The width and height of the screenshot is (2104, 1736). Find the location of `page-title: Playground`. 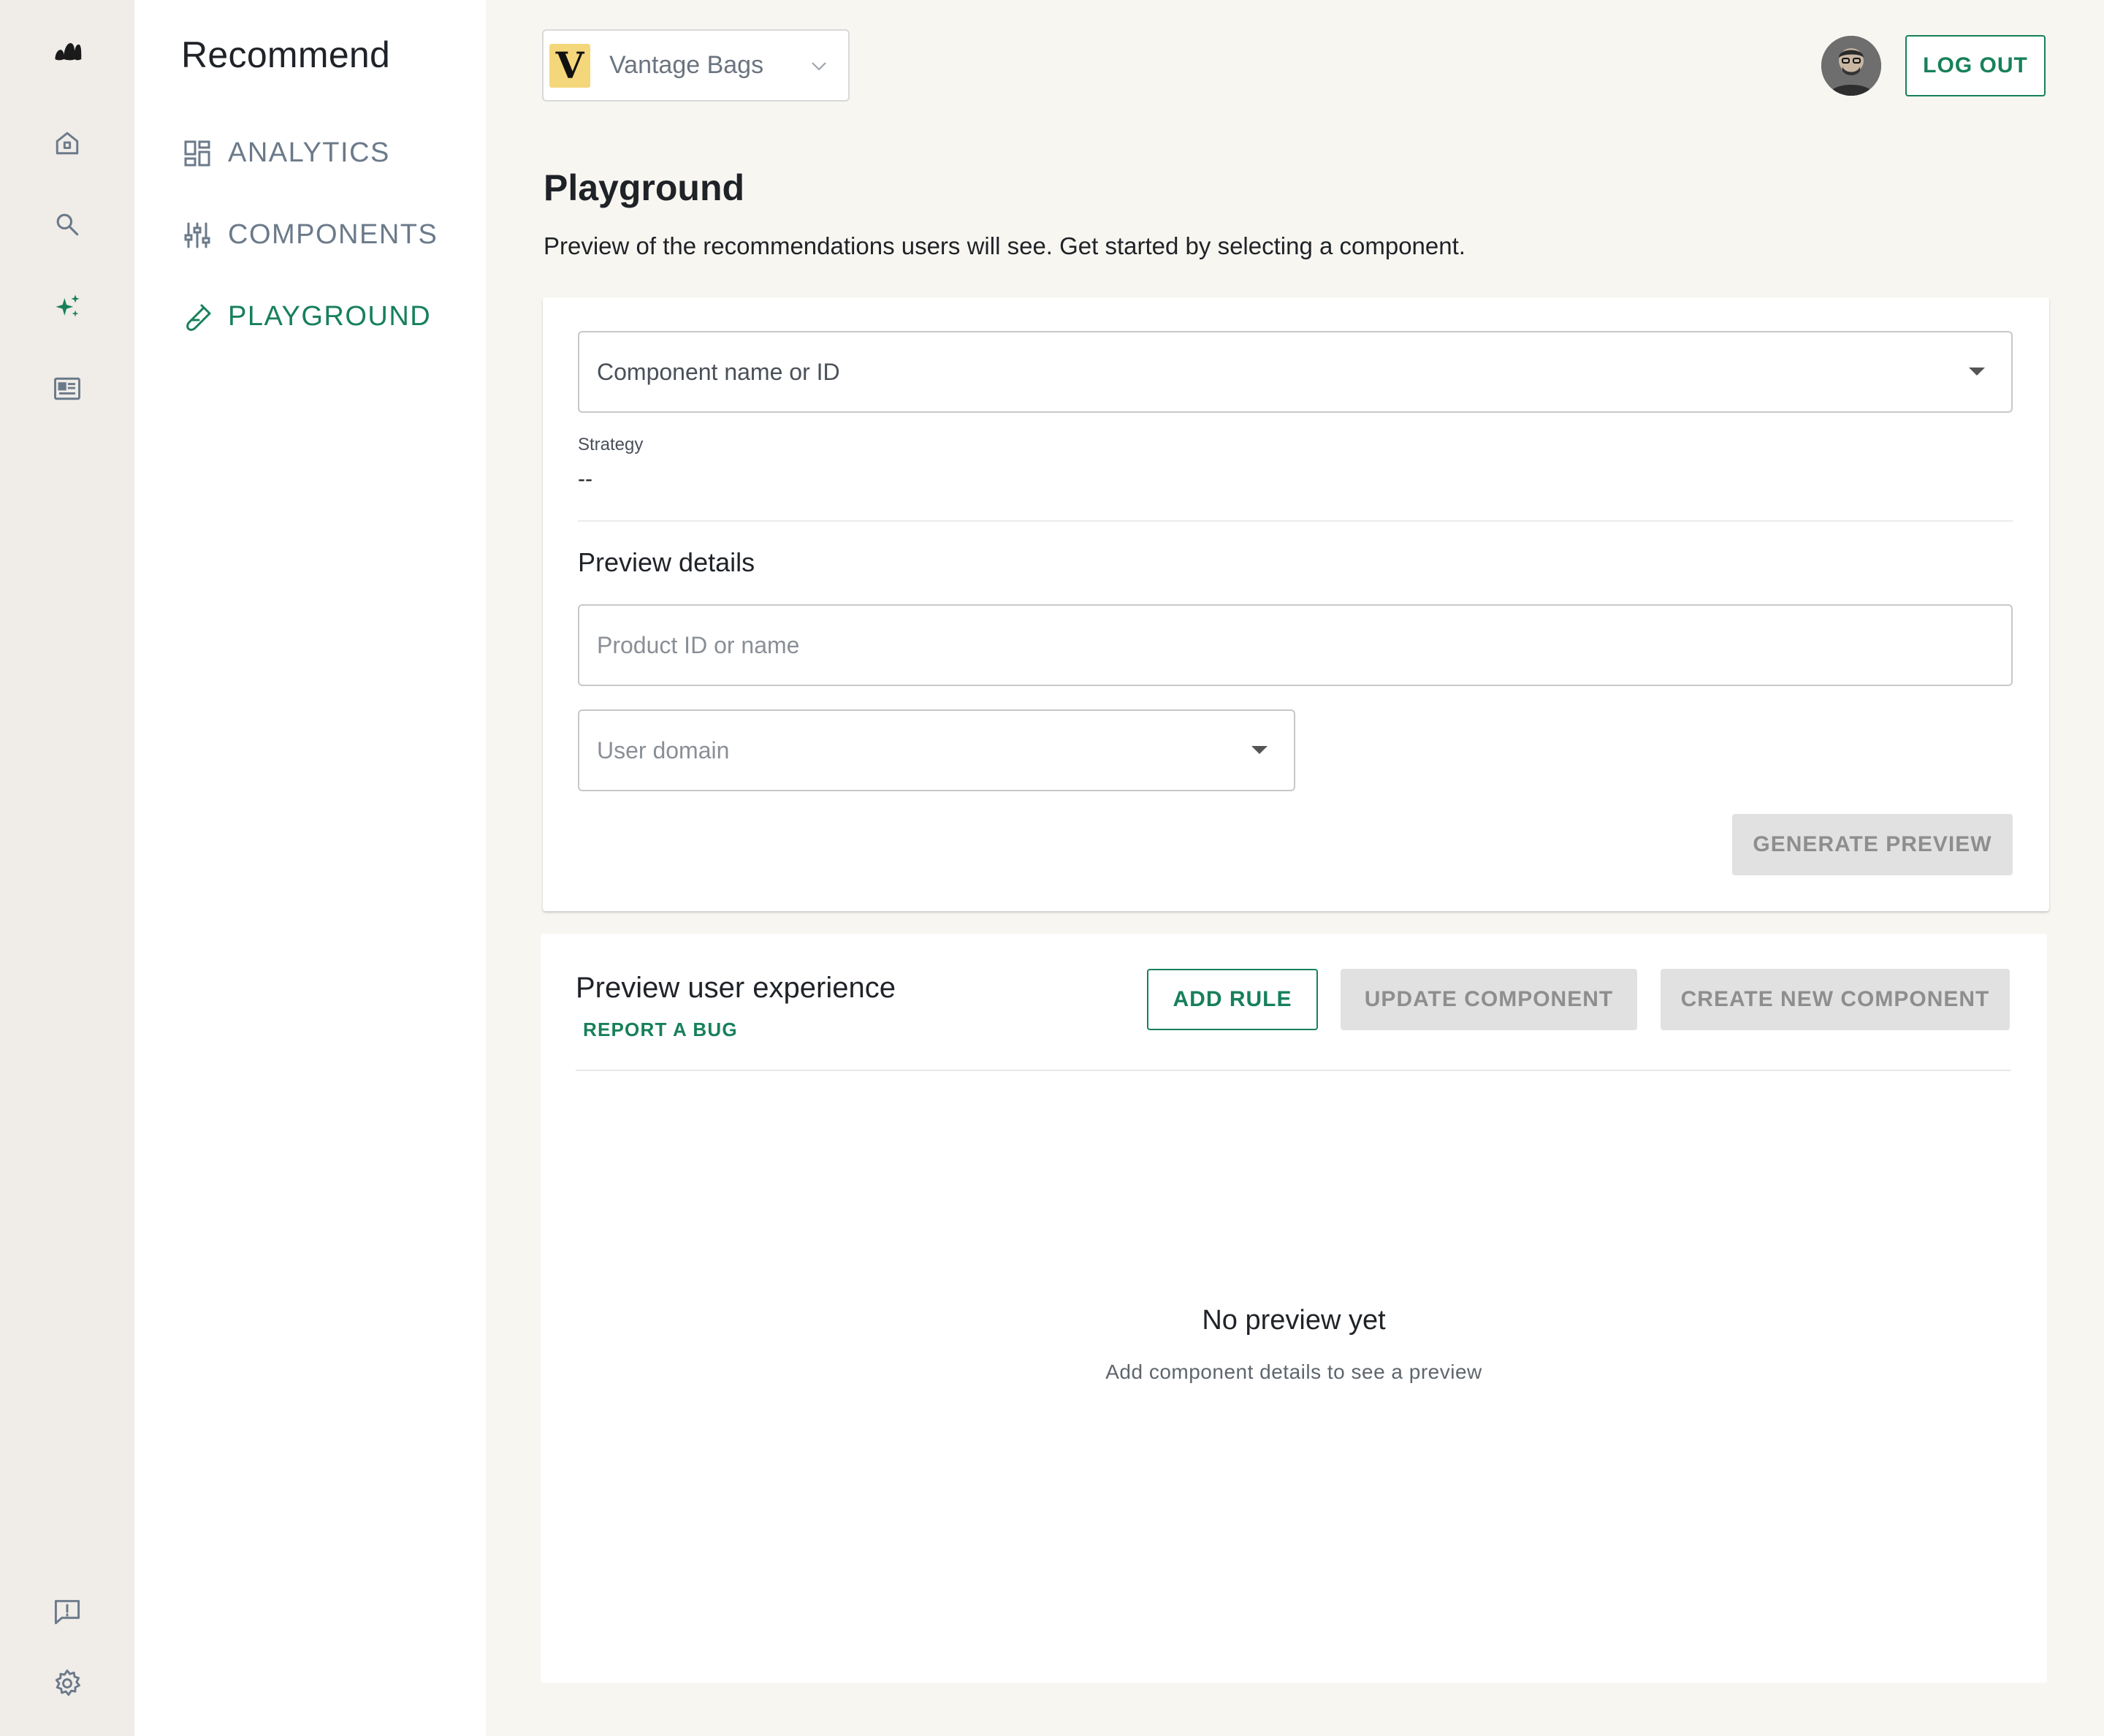

page-title: Playground is located at coordinates (644, 187).